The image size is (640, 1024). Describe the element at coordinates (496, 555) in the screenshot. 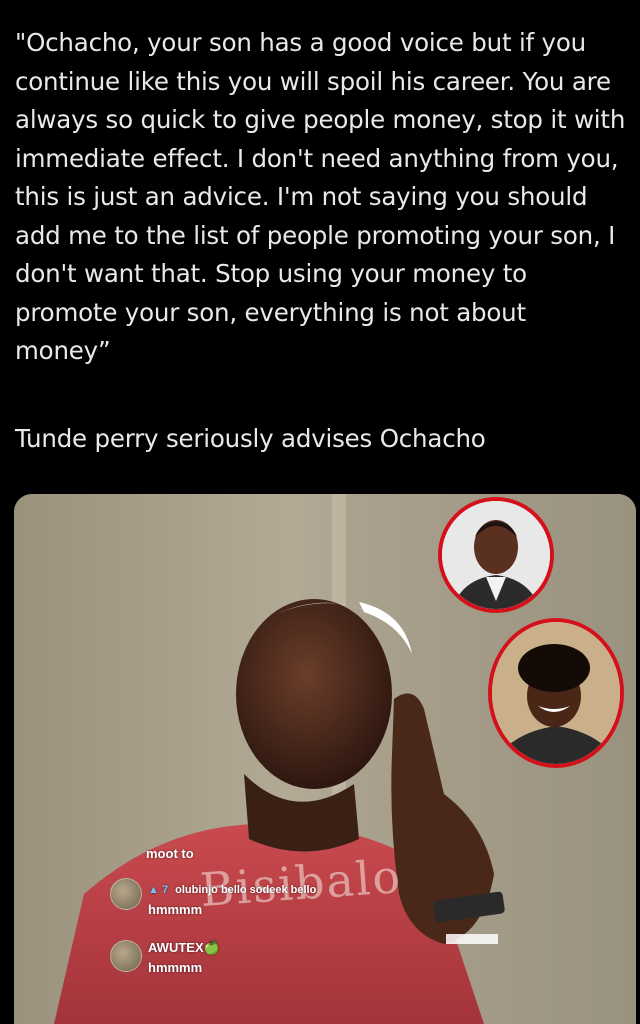

I see `inset-portrait-top` at that location.